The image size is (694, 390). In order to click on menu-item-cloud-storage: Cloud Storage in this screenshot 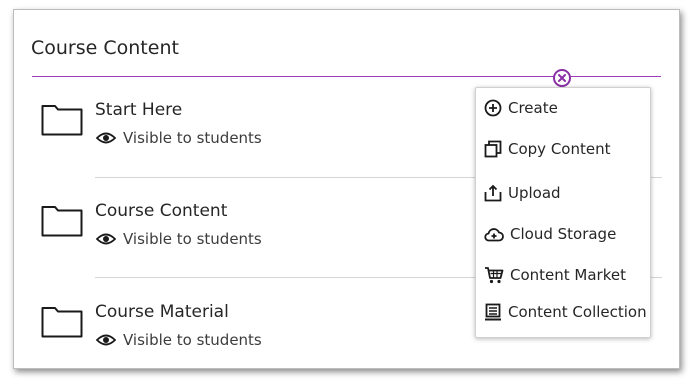, I will do `click(550, 234)`.